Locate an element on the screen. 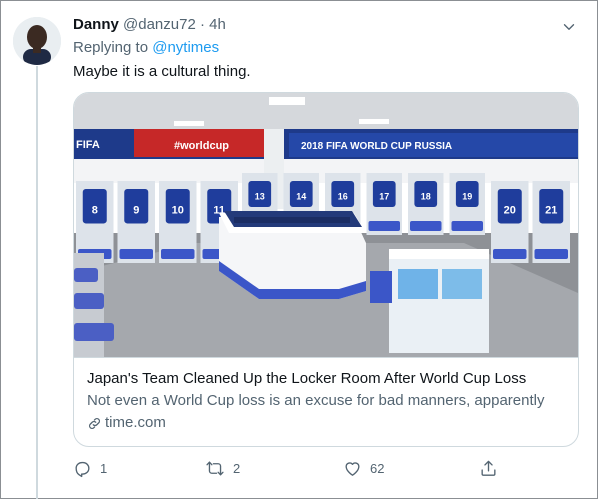 The height and width of the screenshot is (499, 598). tweet-actions: 1 2 62 is located at coordinates (288, 468).